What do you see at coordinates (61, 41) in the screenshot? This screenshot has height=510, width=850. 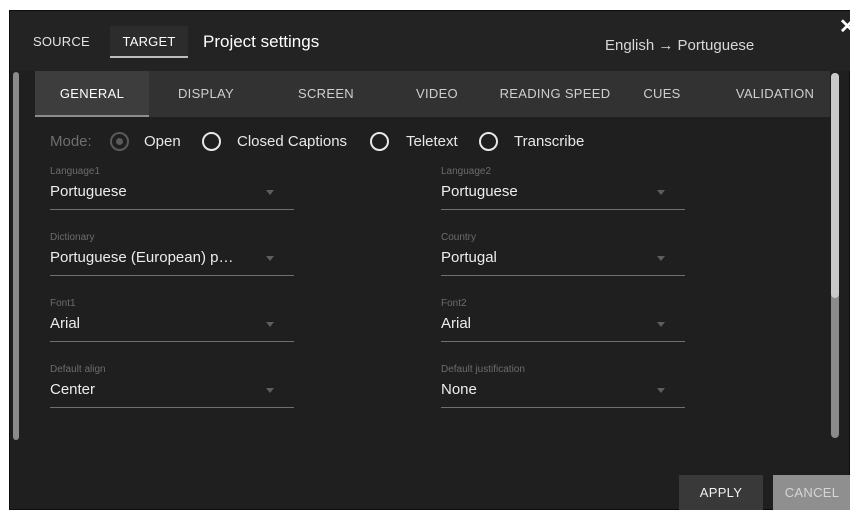 I see `tab-source: SOURCE` at bounding box center [61, 41].